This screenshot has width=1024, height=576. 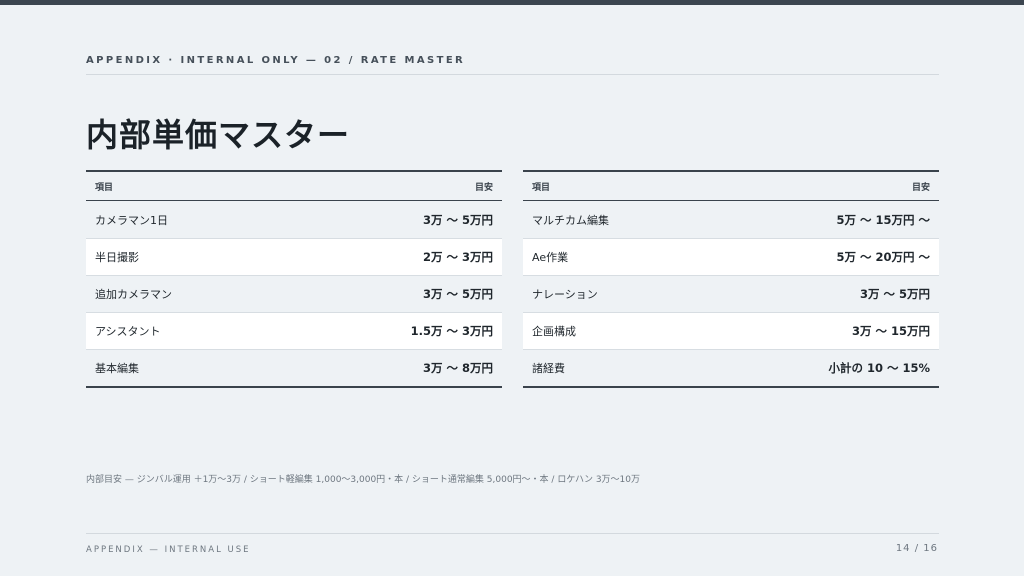 What do you see at coordinates (294, 219) in the screenshot?
I see `table-row: カメラマン1日 3万 〜 5万円` at bounding box center [294, 219].